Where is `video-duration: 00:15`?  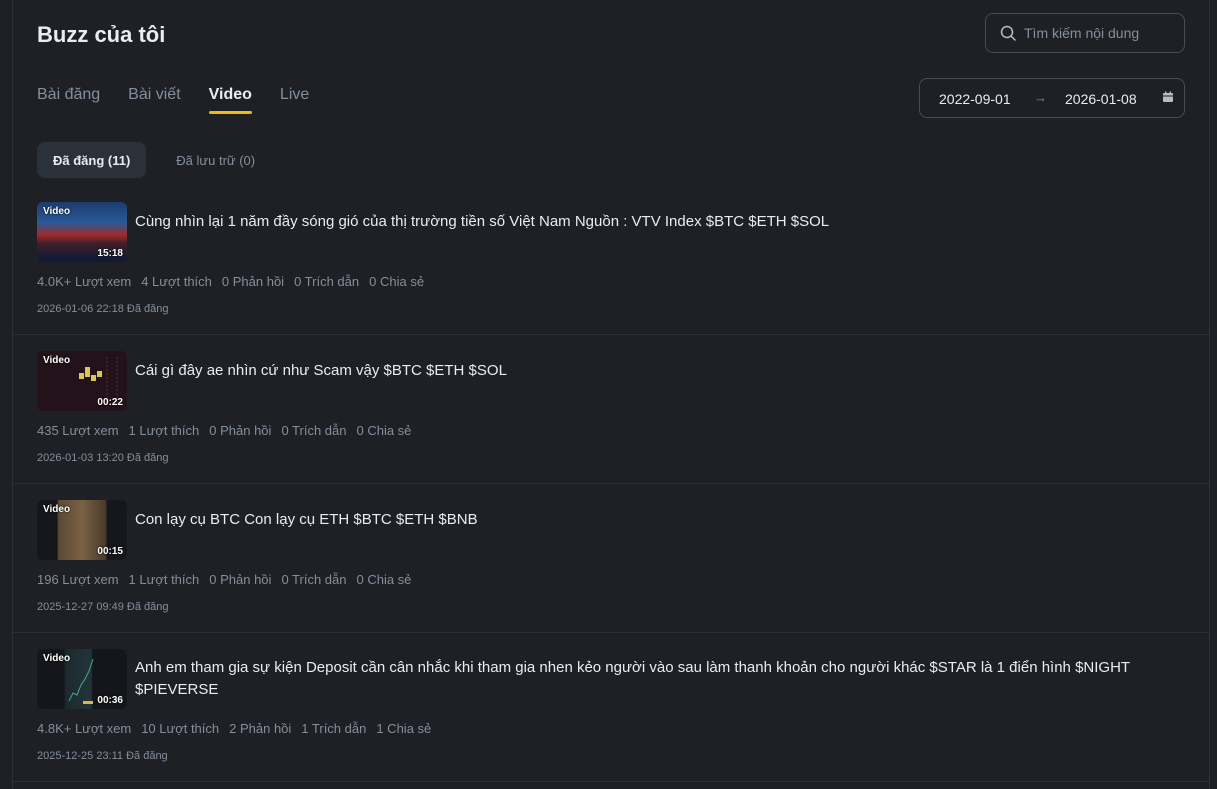
video-duration: 00:15 is located at coordinates (110, 551).